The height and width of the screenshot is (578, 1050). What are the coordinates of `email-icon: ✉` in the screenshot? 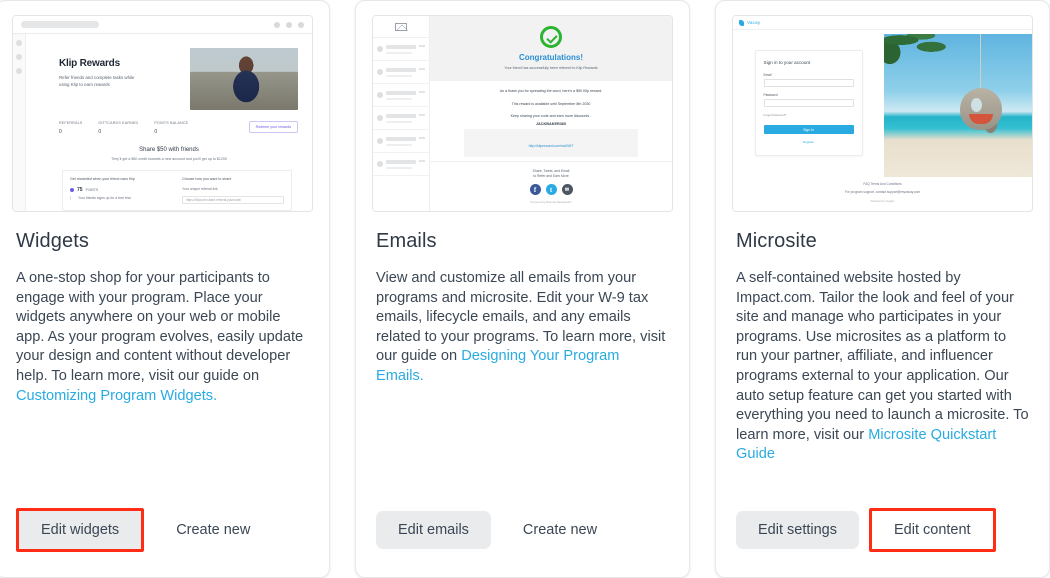 It's located at (567, 189).